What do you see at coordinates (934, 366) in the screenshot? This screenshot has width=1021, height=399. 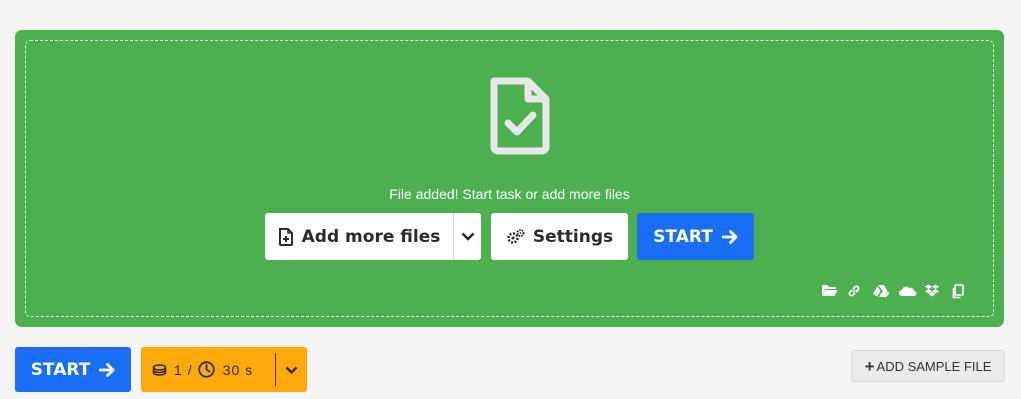 I see `add-sample-file-label: ADD SAMPLE FILE` at bounding box center [934, 366].